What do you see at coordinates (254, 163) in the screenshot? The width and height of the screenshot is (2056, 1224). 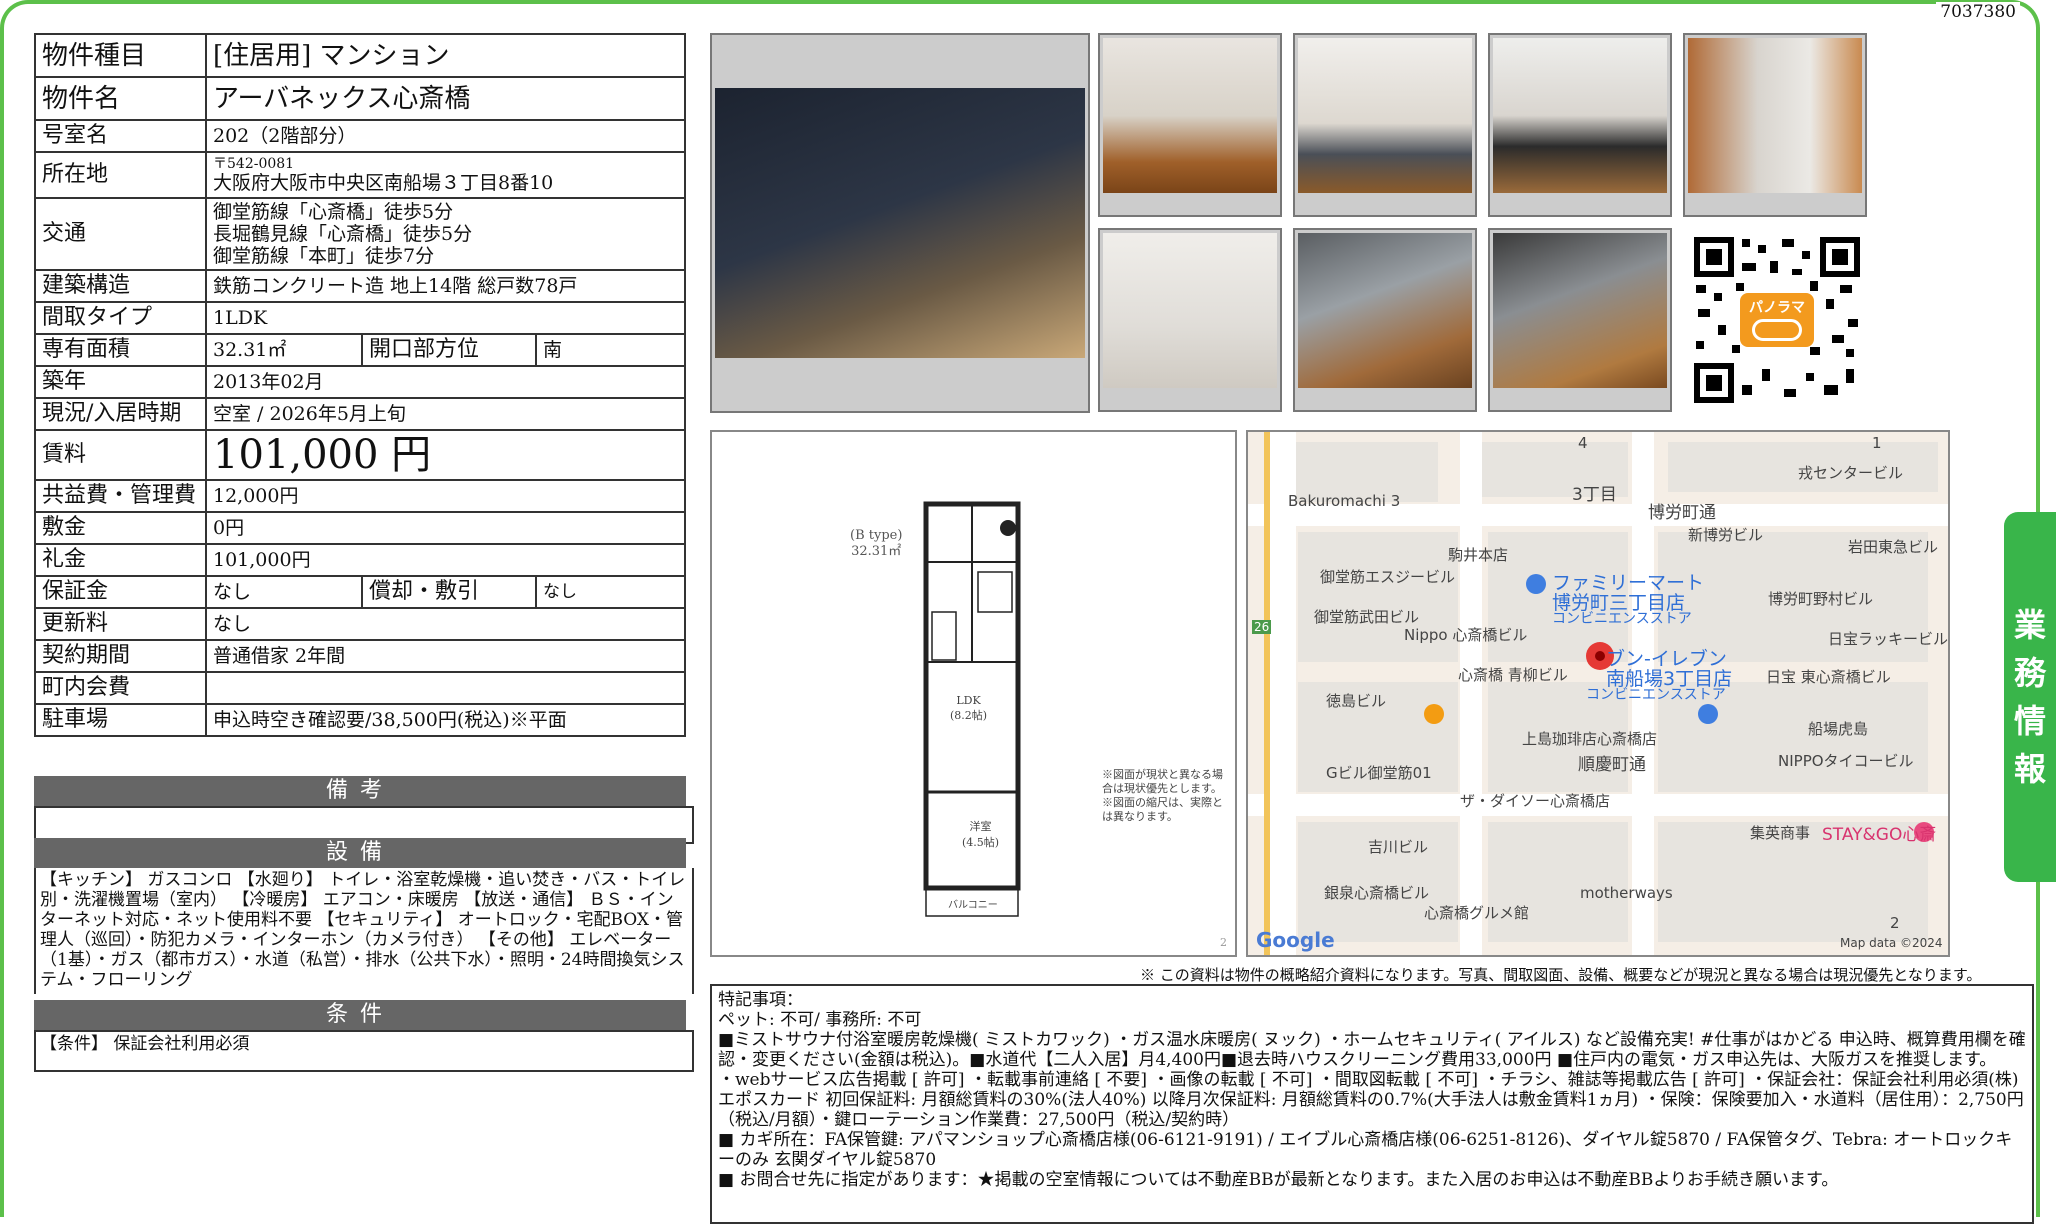 I see `postal-code: 〒542-0081` at bounding box center [254, 163].